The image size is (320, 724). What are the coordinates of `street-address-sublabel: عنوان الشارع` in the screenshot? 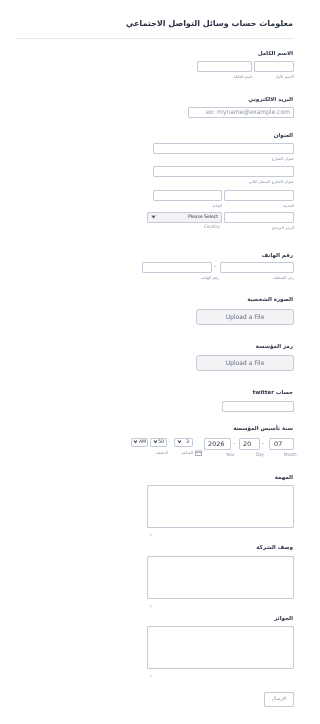 It's located at (282, 158).